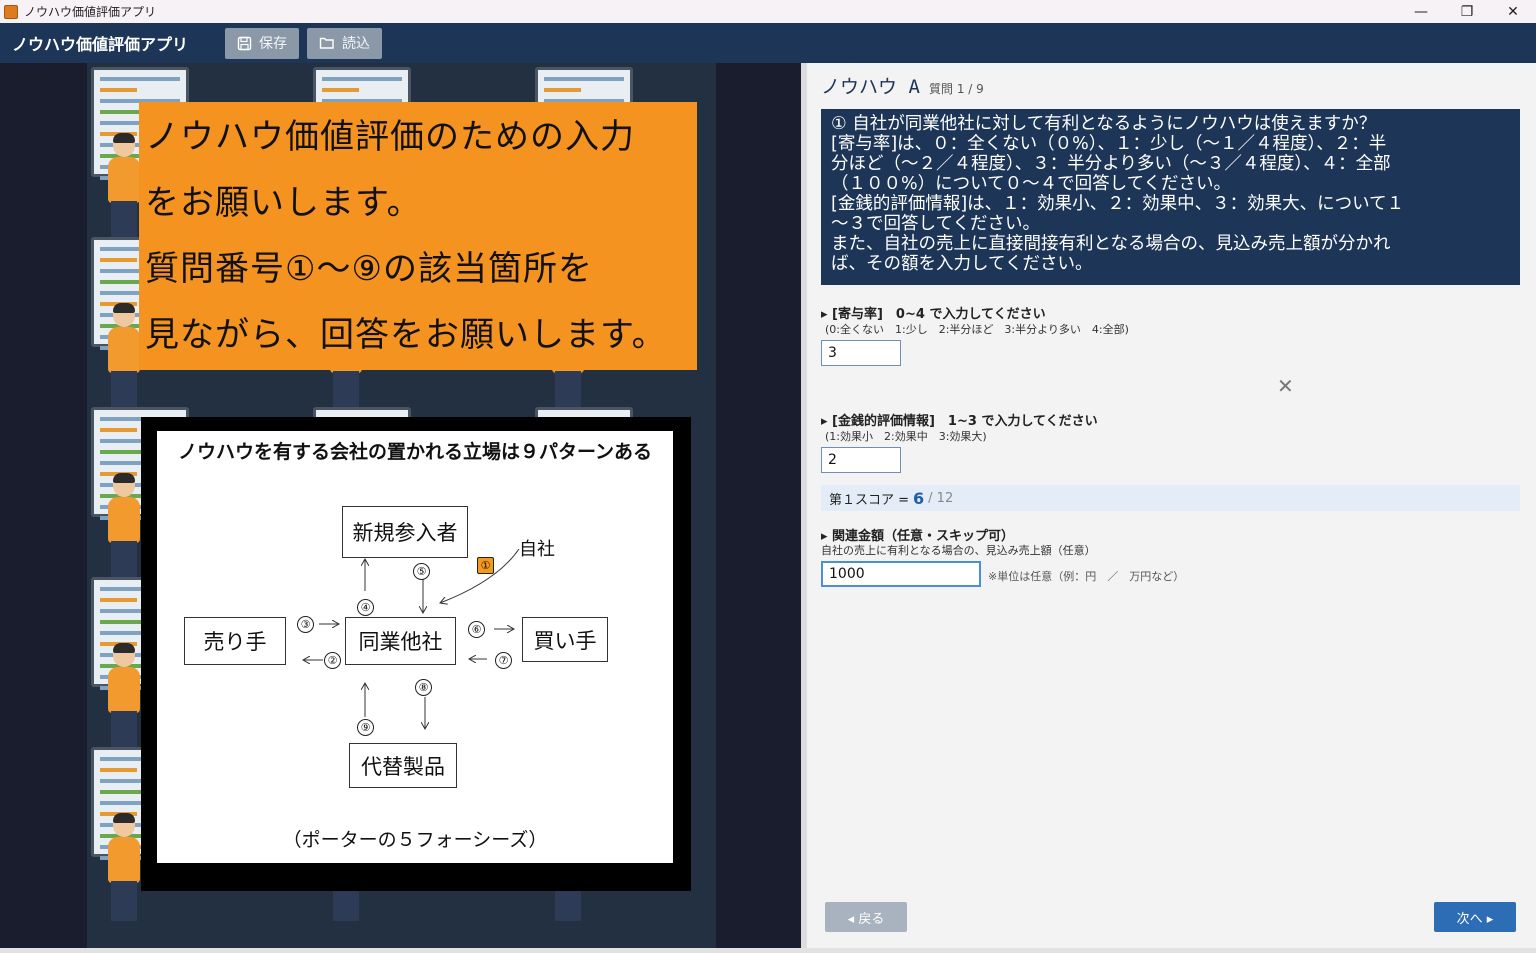  Describe the element at coordinates (421, 571) in the screenshot. I see `number-5-marker: ⑤` at that location.